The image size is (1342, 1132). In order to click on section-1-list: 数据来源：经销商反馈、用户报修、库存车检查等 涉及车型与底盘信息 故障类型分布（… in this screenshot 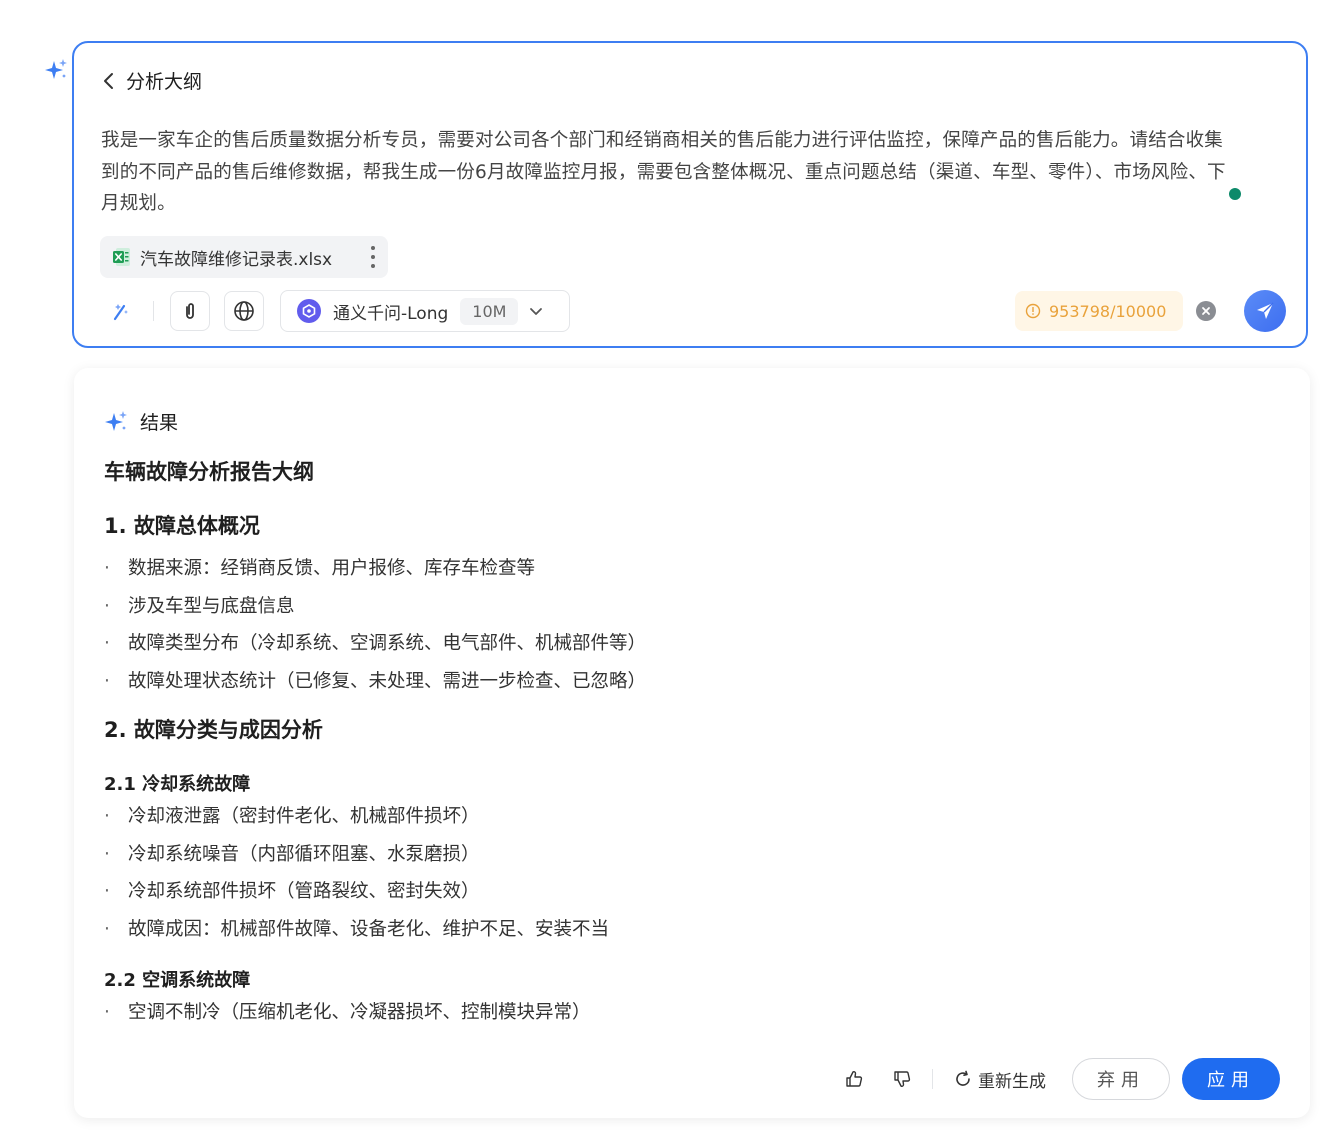, I will do `click(684, 625)`.